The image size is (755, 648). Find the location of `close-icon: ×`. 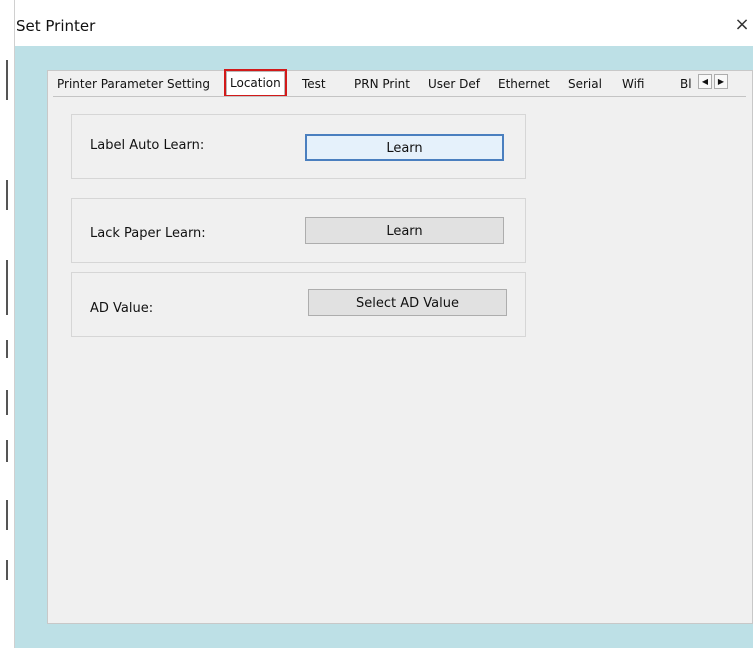

close-icon: × is located at coordinates (742, 25).